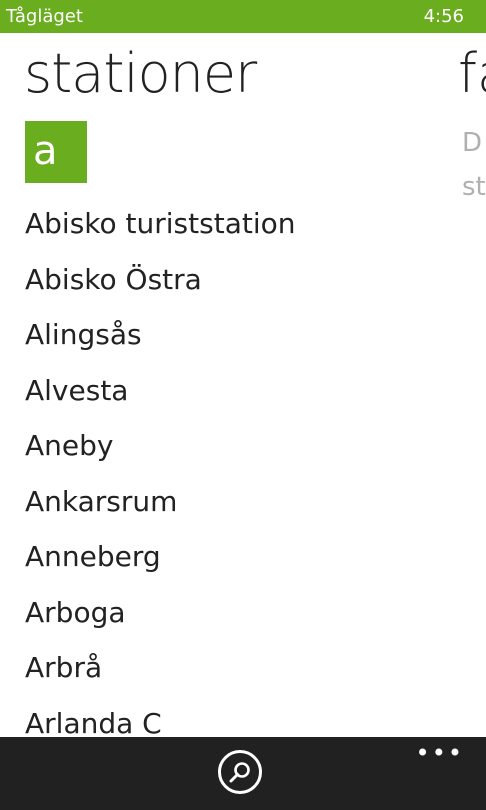 The height and width of the screenshot is (810, 486). I want to click on search-button, so click(240, 772).